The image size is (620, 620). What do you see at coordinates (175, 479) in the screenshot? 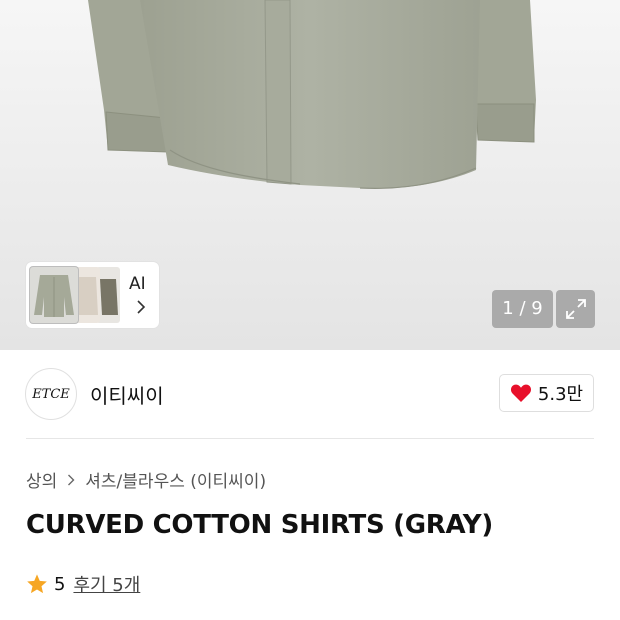
I see `breadcrumb-item-subcategory: 셔츠/블라우스 (이티씨이)` at bounding box center [175, 479].